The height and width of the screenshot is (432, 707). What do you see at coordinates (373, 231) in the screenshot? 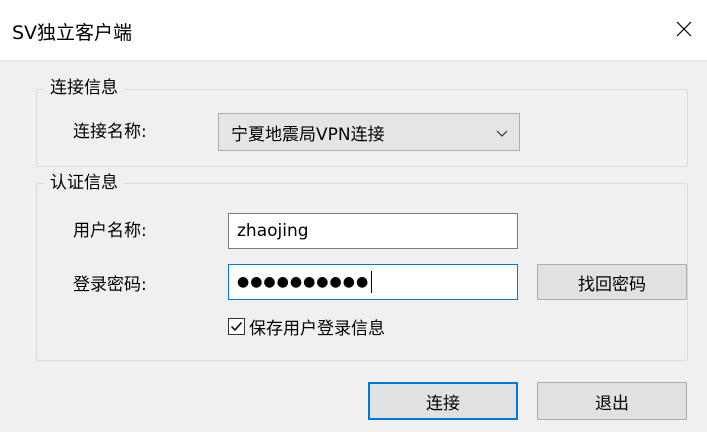
I see `username-field: zhaojing` at bounding box center [373, 231].